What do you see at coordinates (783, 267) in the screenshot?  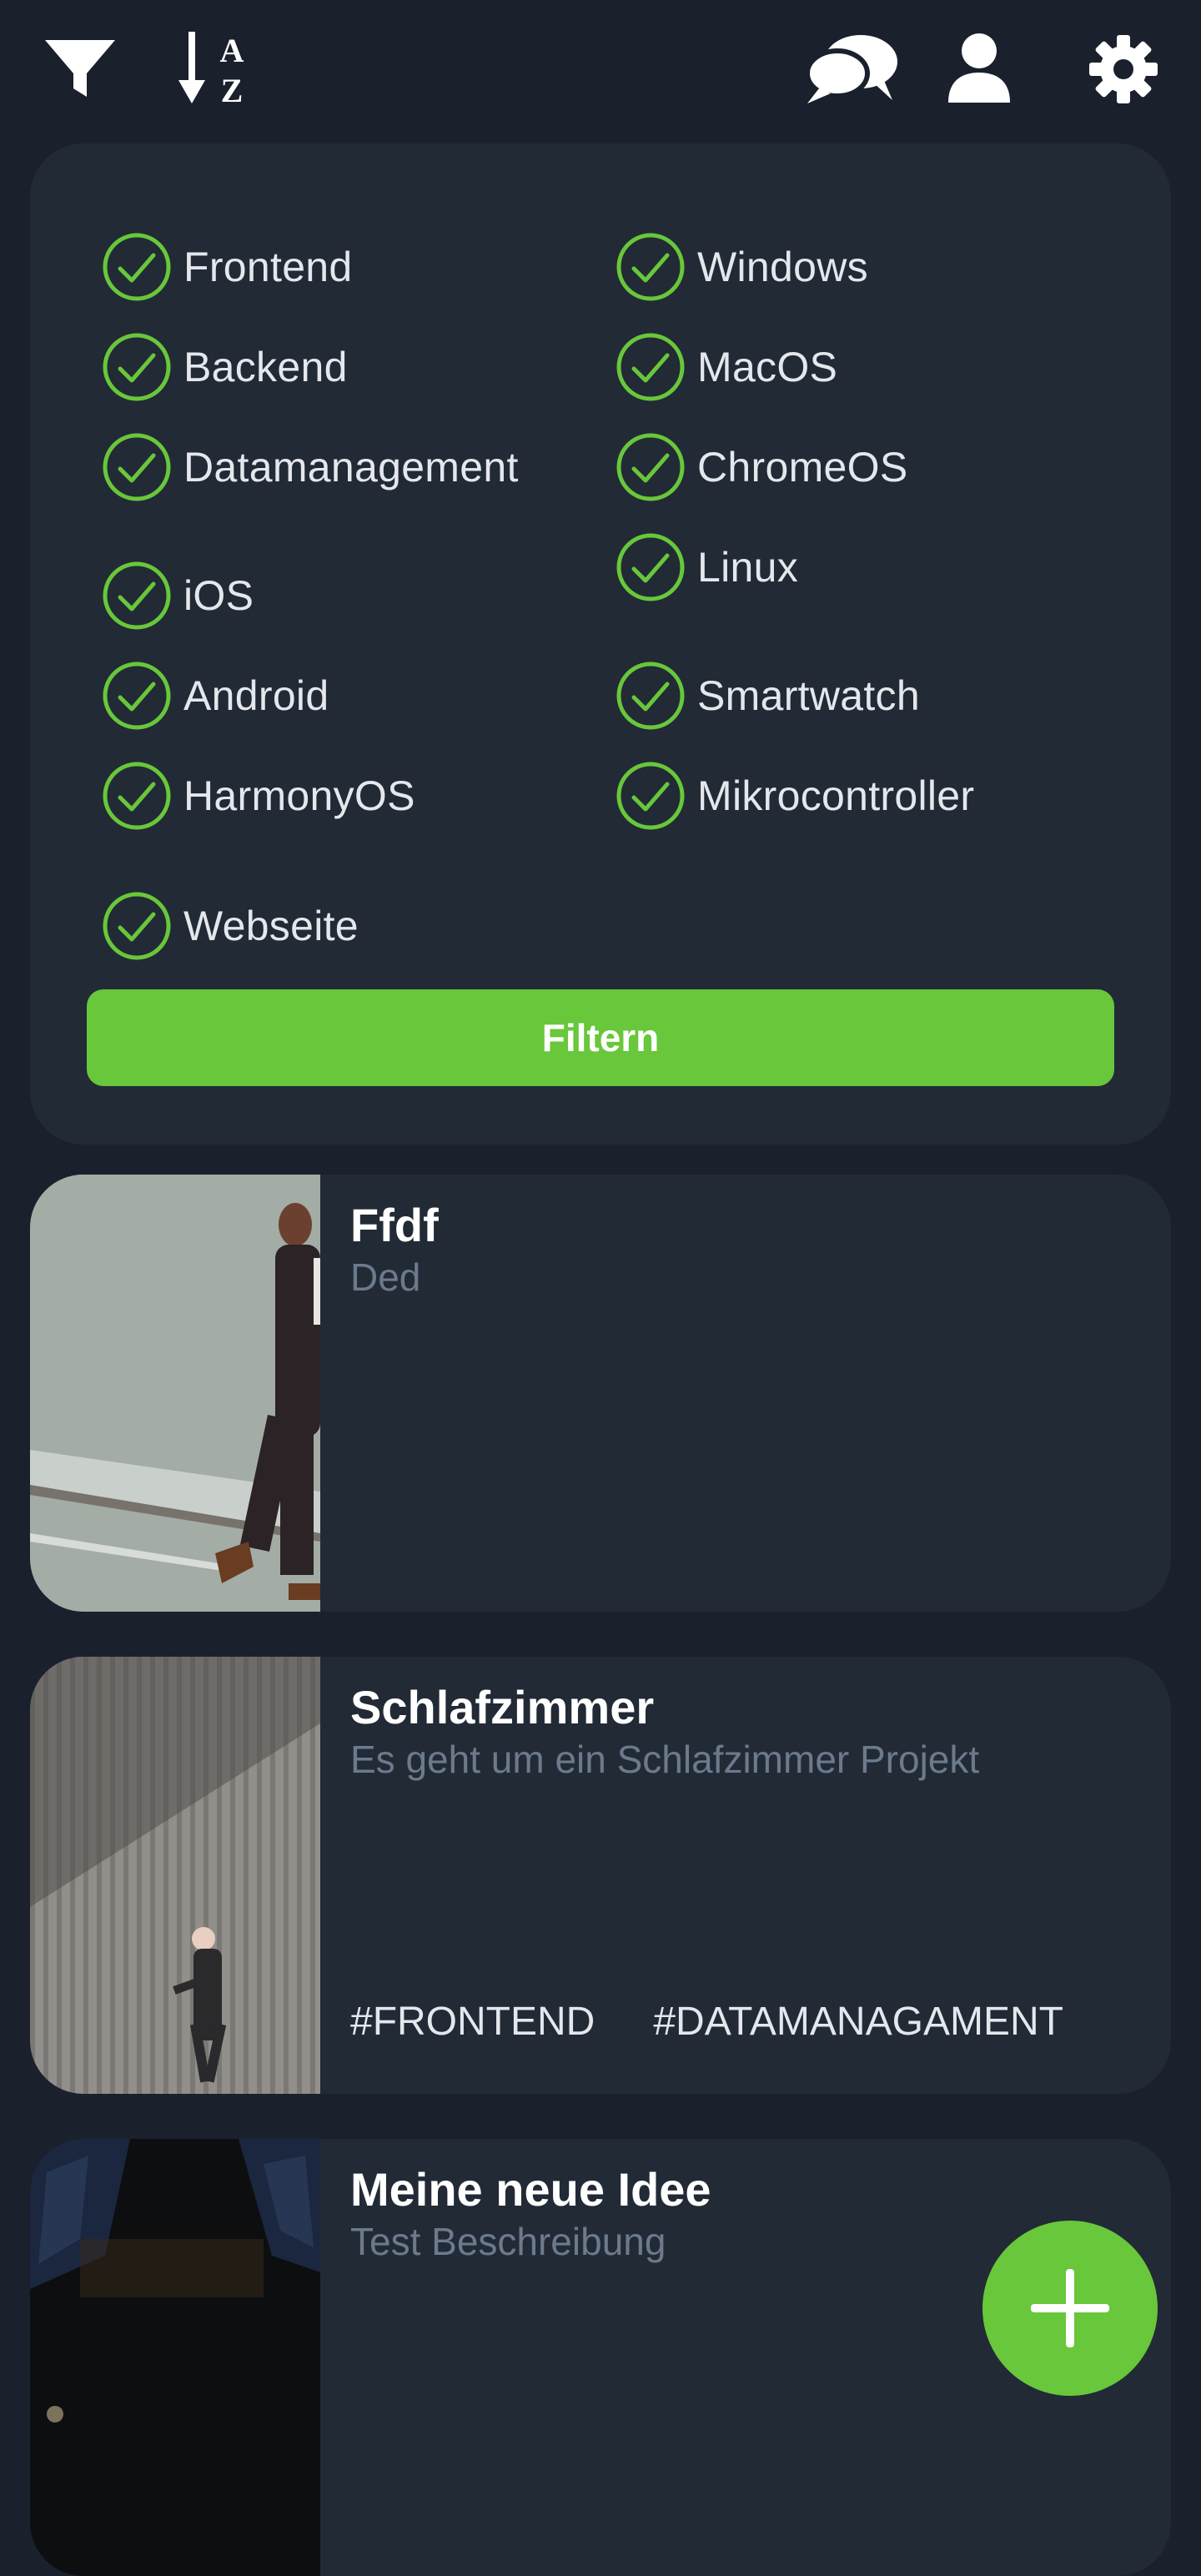 I see `filter-option-label: Windows` at bounding box center [783, 267].